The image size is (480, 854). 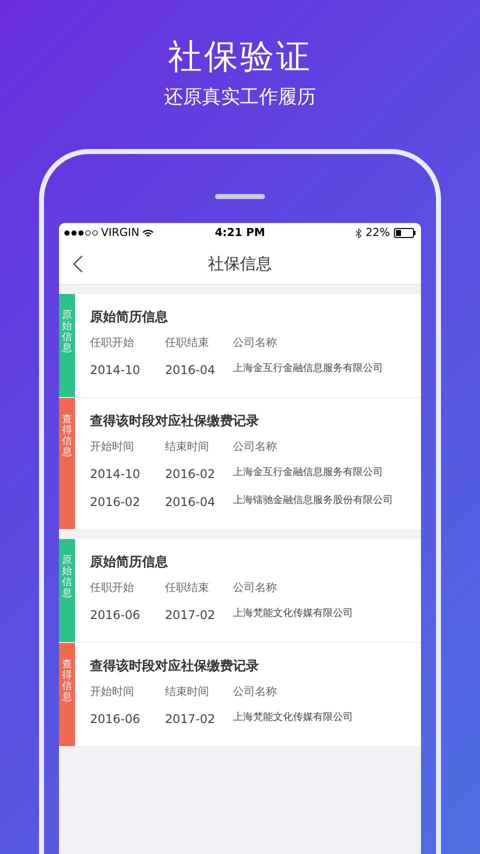 I want to click on status-time: 4:21 PM, so click(x=240, y=232).